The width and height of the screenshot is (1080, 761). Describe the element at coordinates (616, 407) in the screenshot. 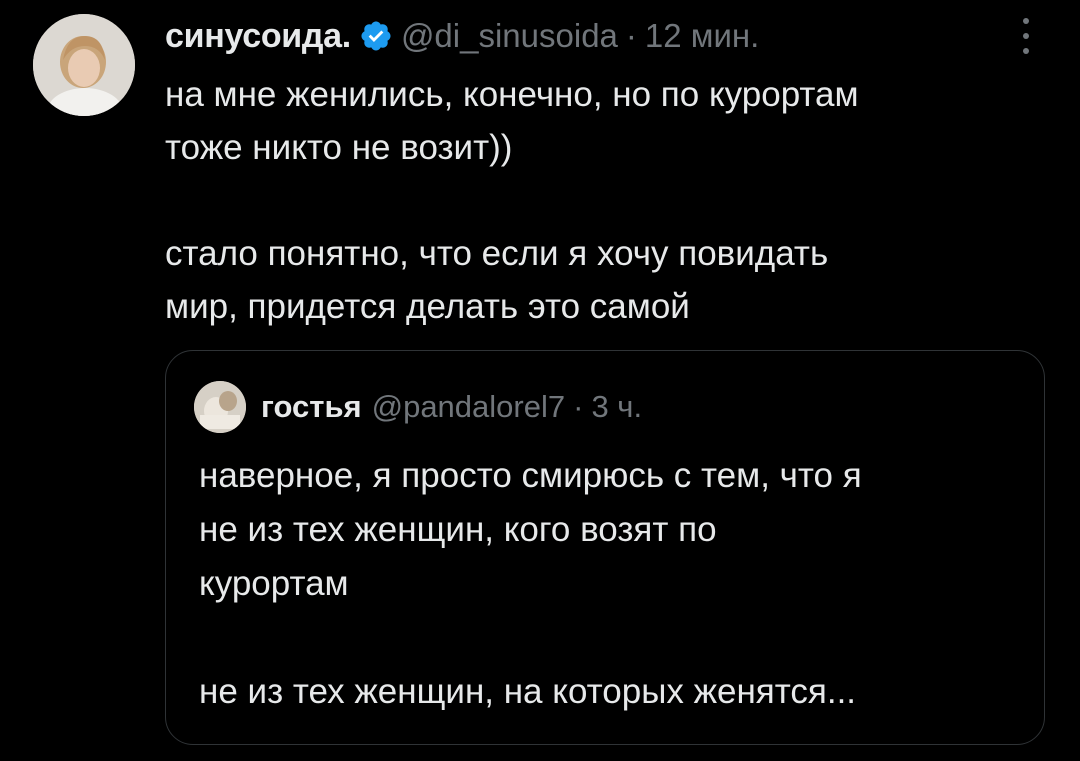

I see `quote-time: 3 ч.` at that location.